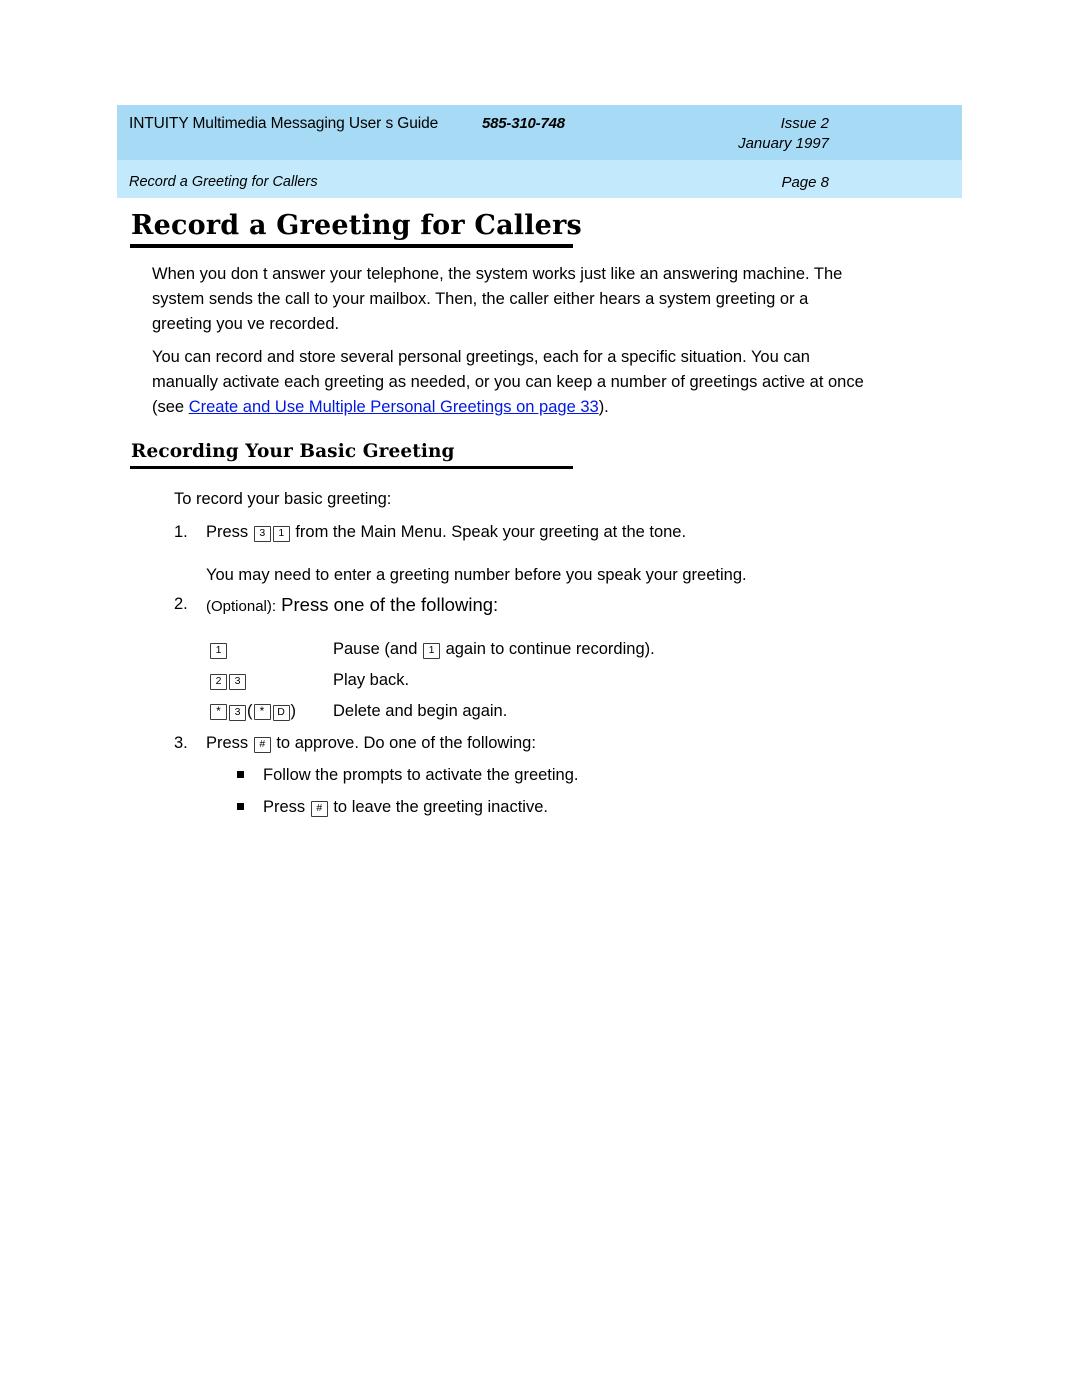 The image size is (1080, 1397). I want to click on header-page-label: Page 8, so click(805, 182).